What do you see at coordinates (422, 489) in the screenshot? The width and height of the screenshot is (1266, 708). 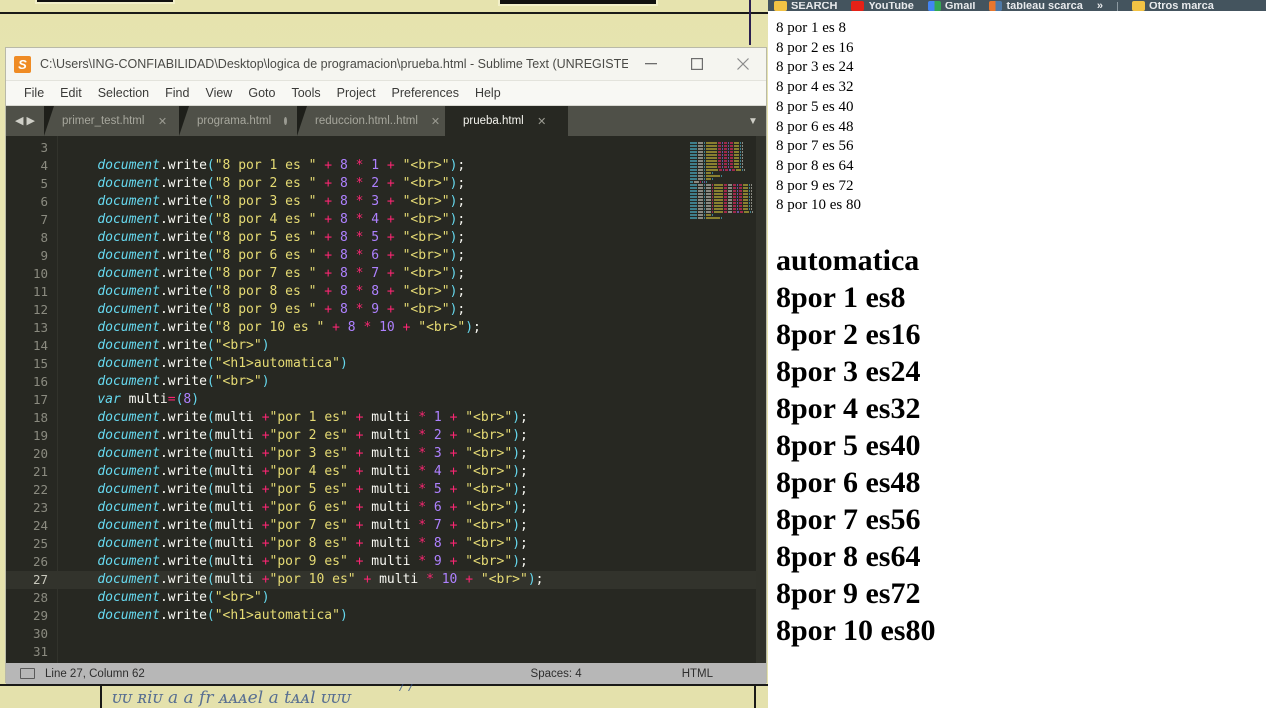 I see `code-token: *` at bounding box center [422, 489].